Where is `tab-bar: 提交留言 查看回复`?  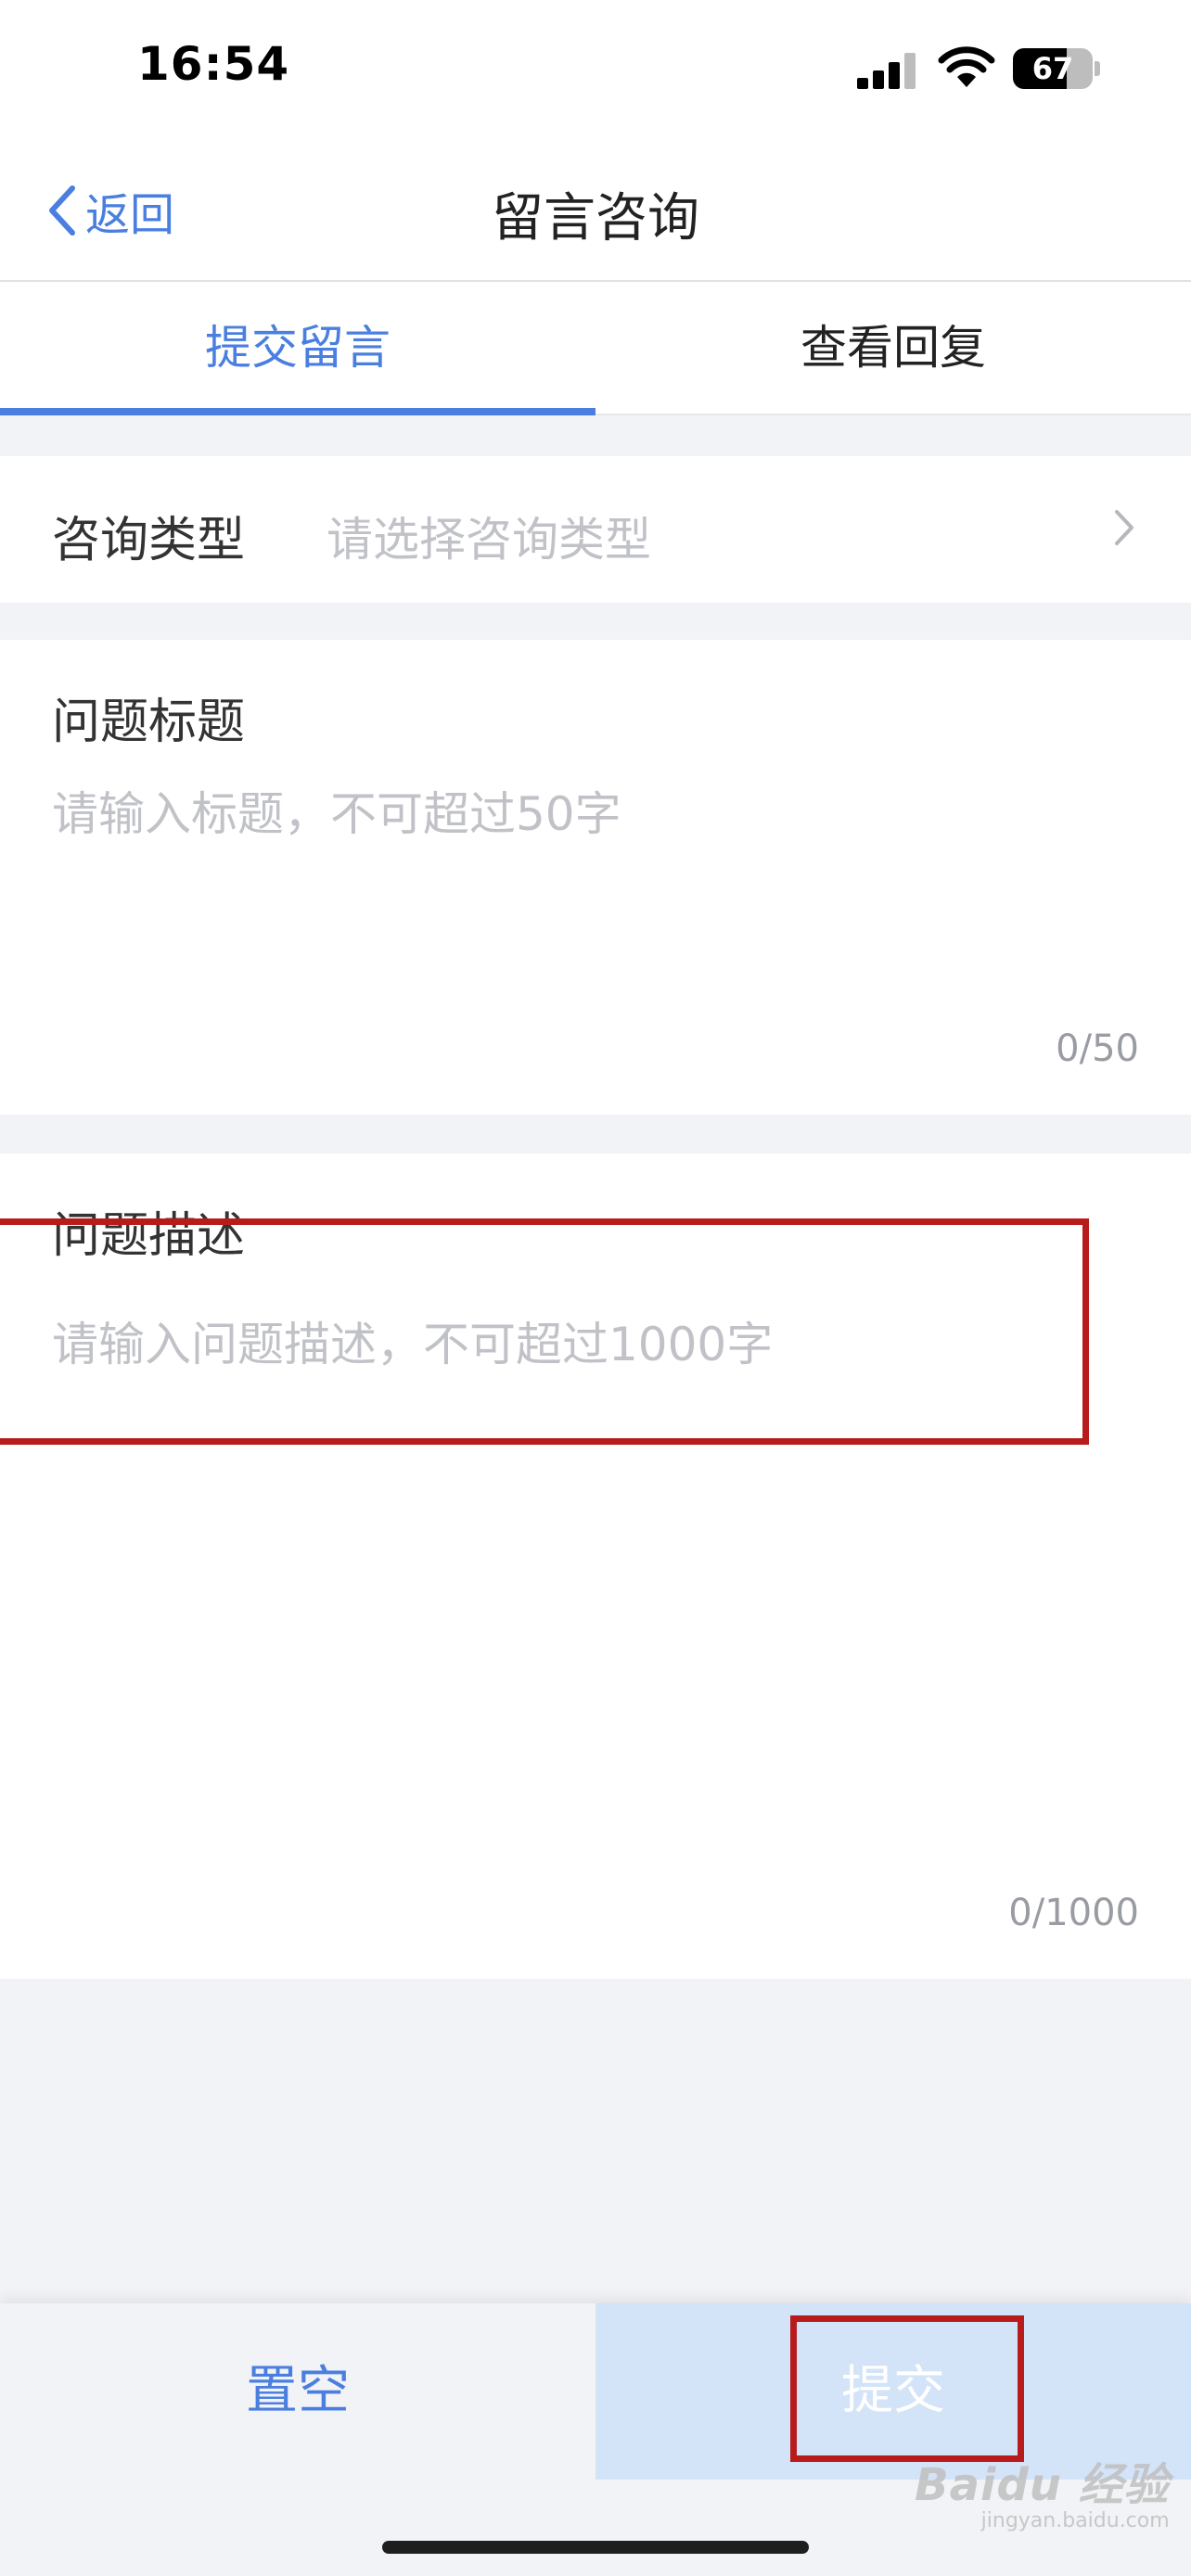
tab-bar: 提交留言 查看回复 is located at coordinates (595, 348).